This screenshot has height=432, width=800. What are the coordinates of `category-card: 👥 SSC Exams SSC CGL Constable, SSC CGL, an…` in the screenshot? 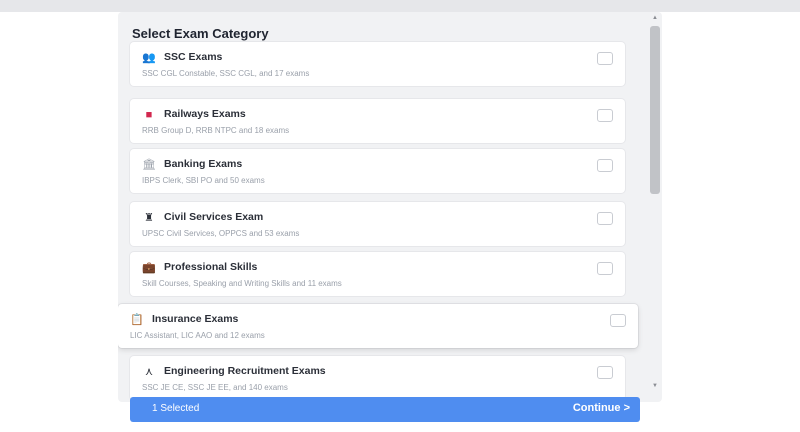 It's located at (377, 64).